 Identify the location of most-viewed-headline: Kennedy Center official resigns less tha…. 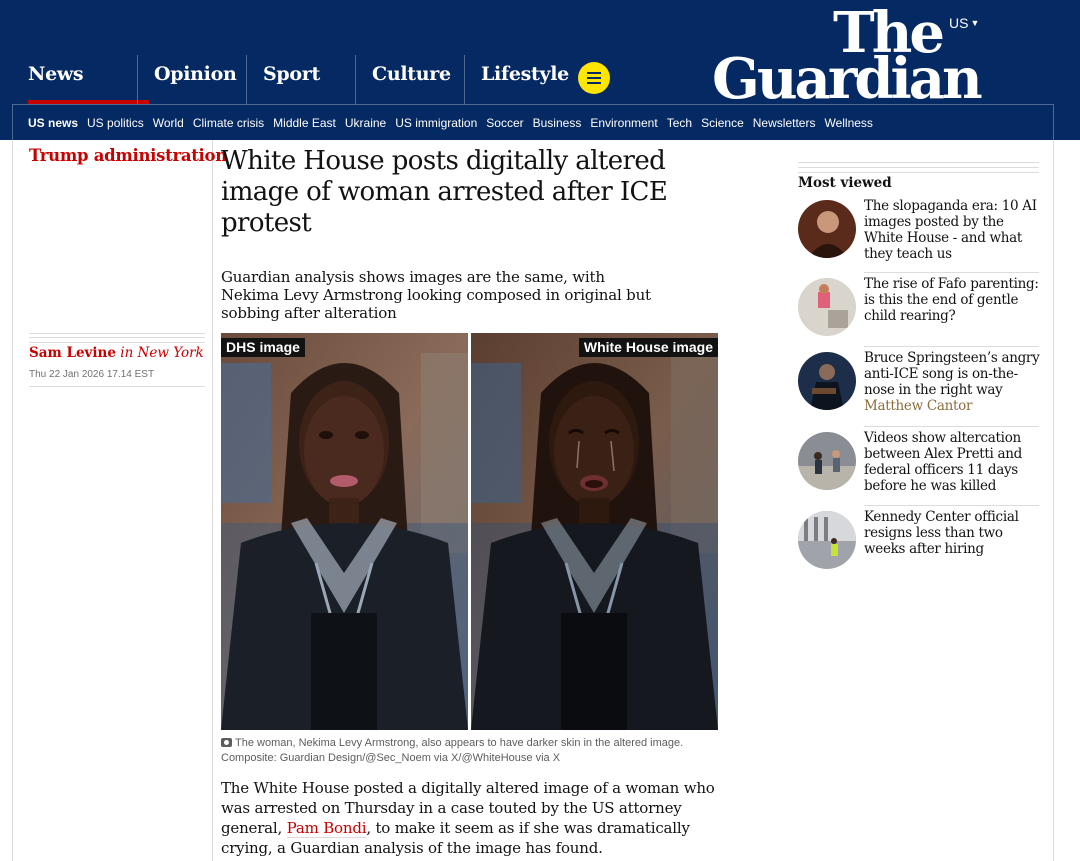
(941, 533).